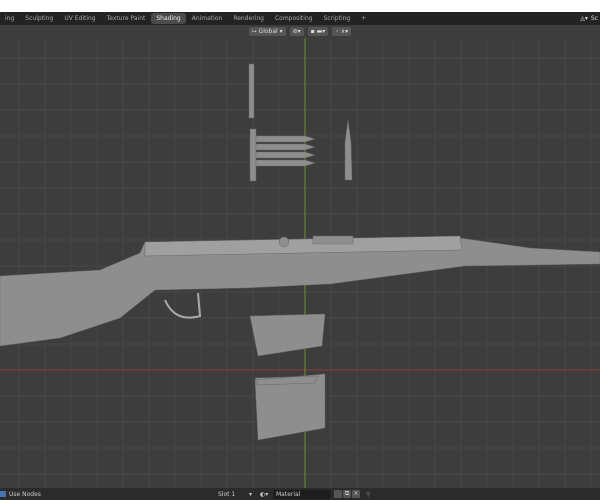  I want to click on trigger-guard, so click(183, 305).